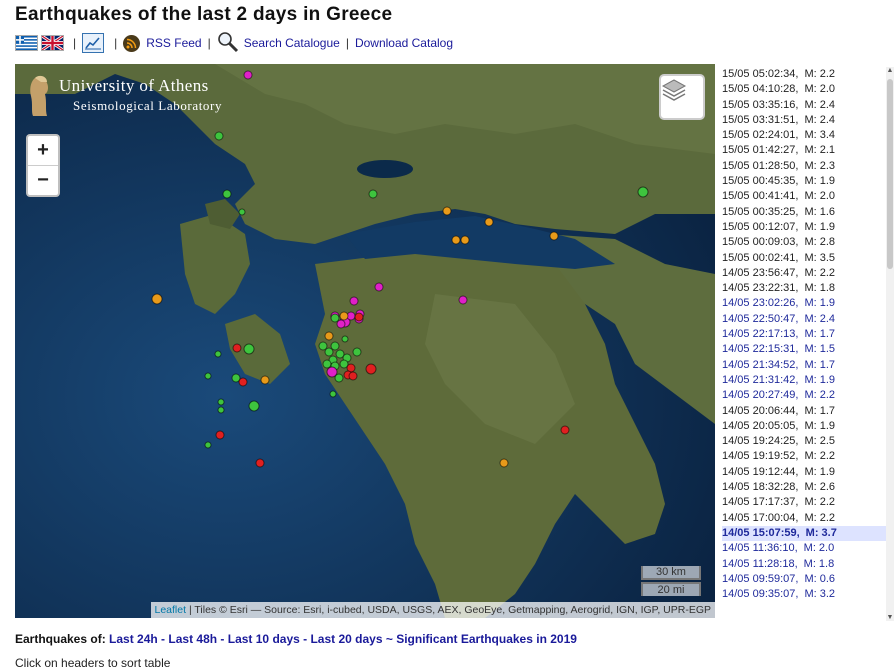 The width and height of the screenshot is (894, 672). What do you see at coordinates (804, 89) in the screenshot?
I see `quake-row: 15/05 04:10:28, M: 2.0` at bounding box center [804, 89].